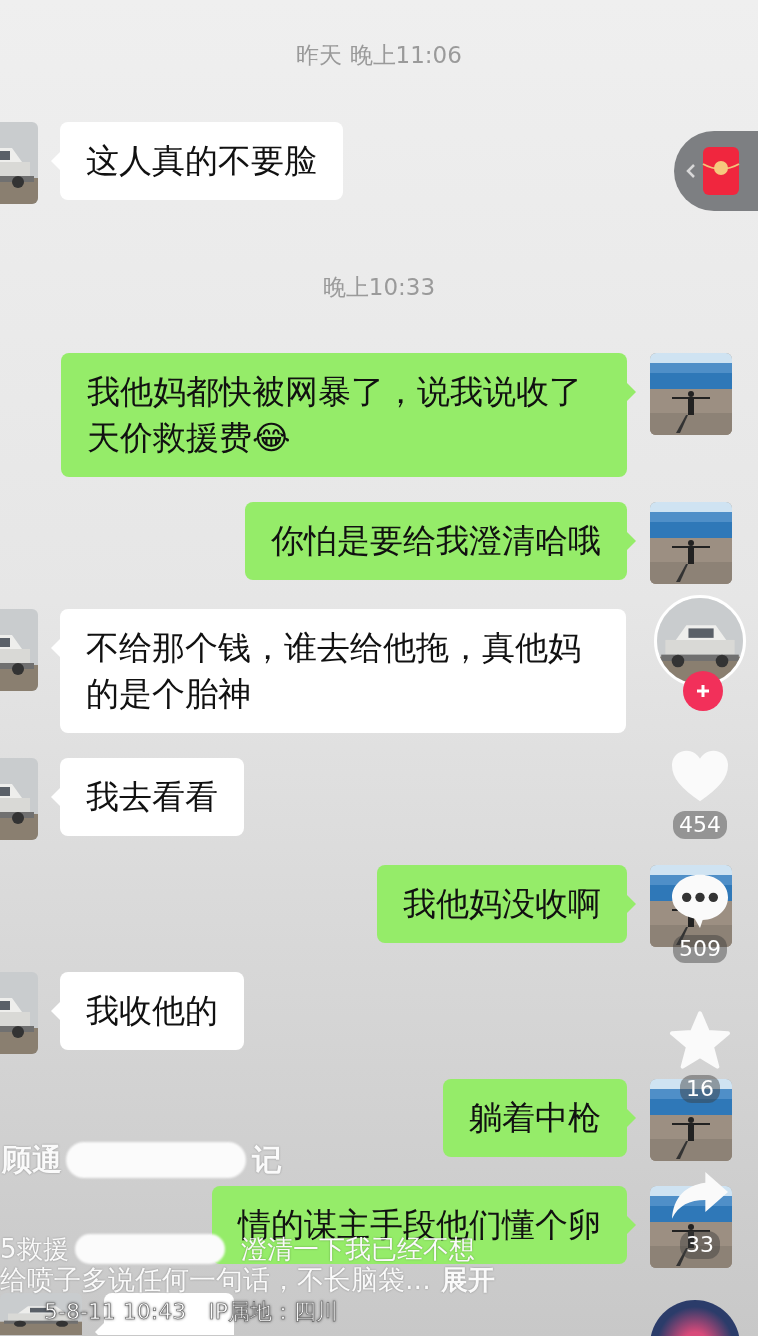  I want to click on star-icon, so click(700, 1040).